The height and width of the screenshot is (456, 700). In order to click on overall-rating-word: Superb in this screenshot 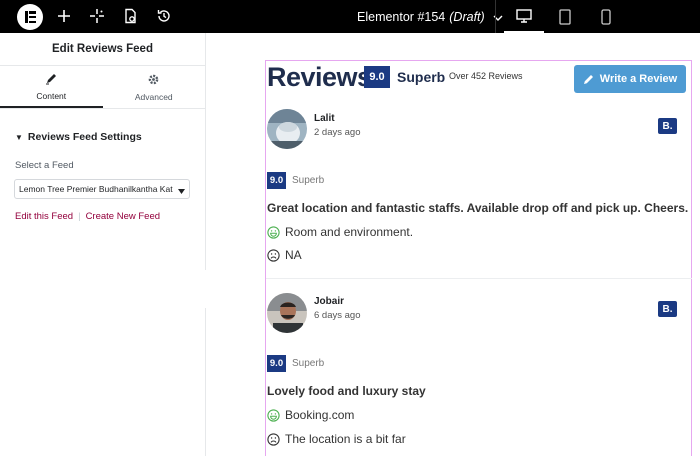, I will do `click(421, 77)`.